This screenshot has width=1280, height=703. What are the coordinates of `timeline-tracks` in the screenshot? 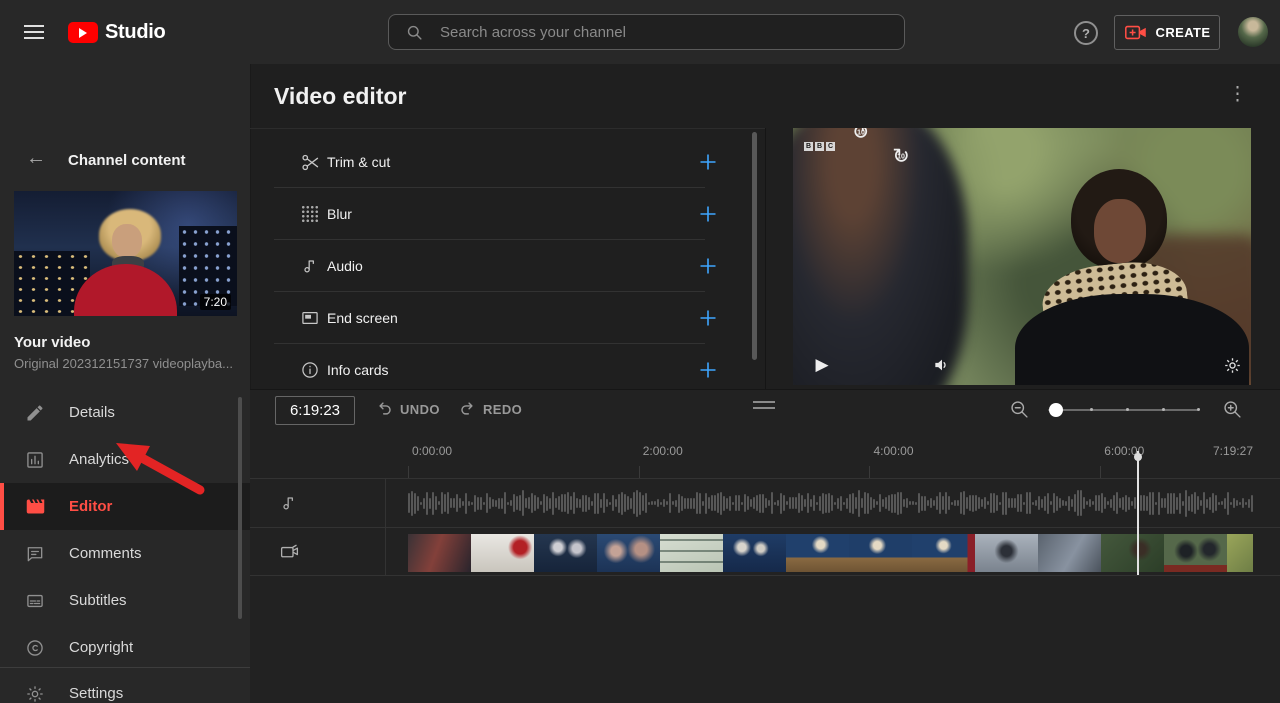 It's located at (765, 527).